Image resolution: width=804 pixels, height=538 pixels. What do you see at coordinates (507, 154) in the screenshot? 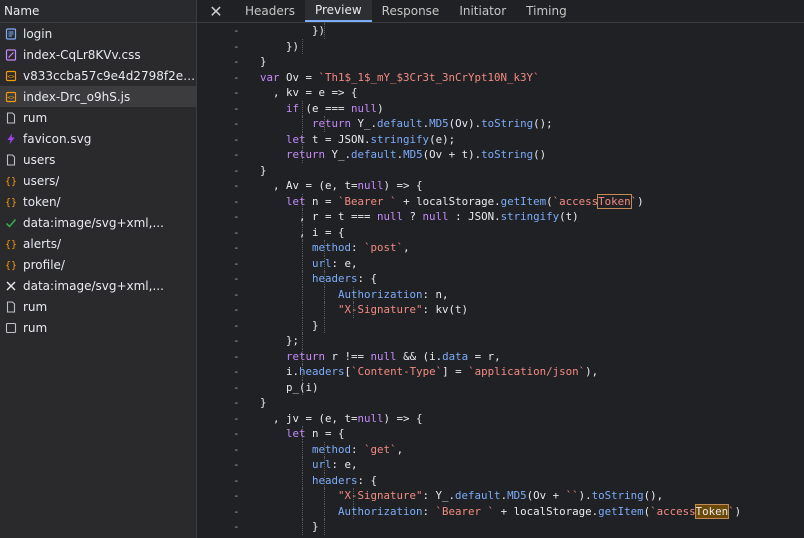
I see `code-token: toString` at bounding box center [507, 154].